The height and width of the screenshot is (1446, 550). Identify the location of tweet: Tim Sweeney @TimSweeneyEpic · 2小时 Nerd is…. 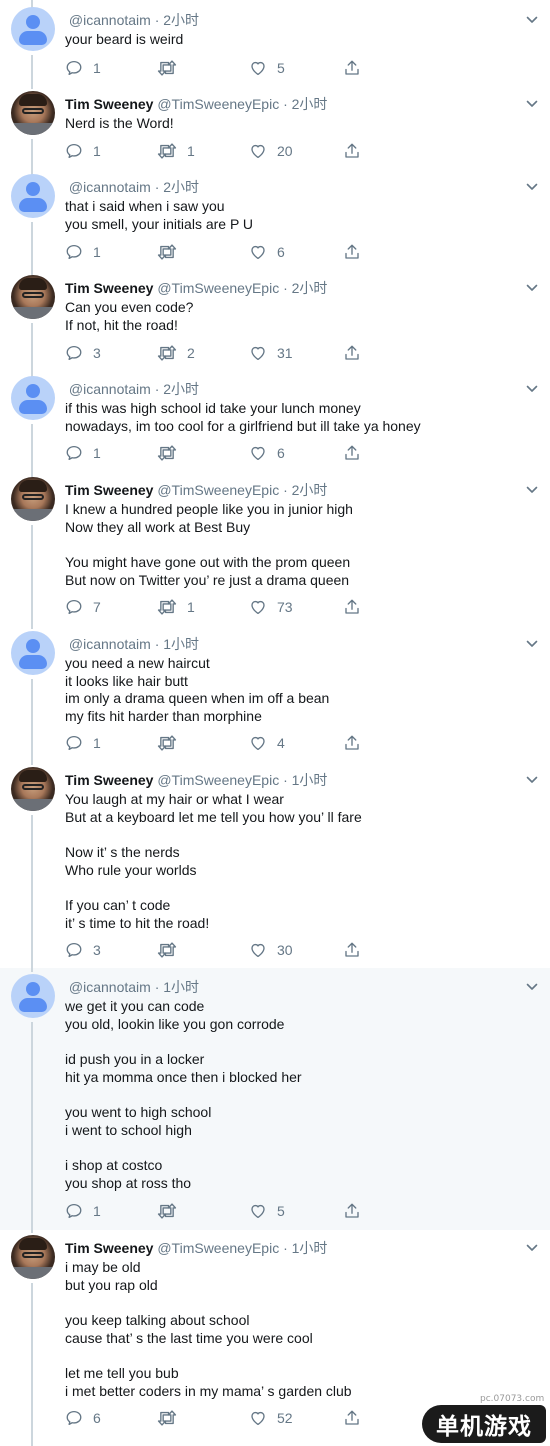
(275, 133).